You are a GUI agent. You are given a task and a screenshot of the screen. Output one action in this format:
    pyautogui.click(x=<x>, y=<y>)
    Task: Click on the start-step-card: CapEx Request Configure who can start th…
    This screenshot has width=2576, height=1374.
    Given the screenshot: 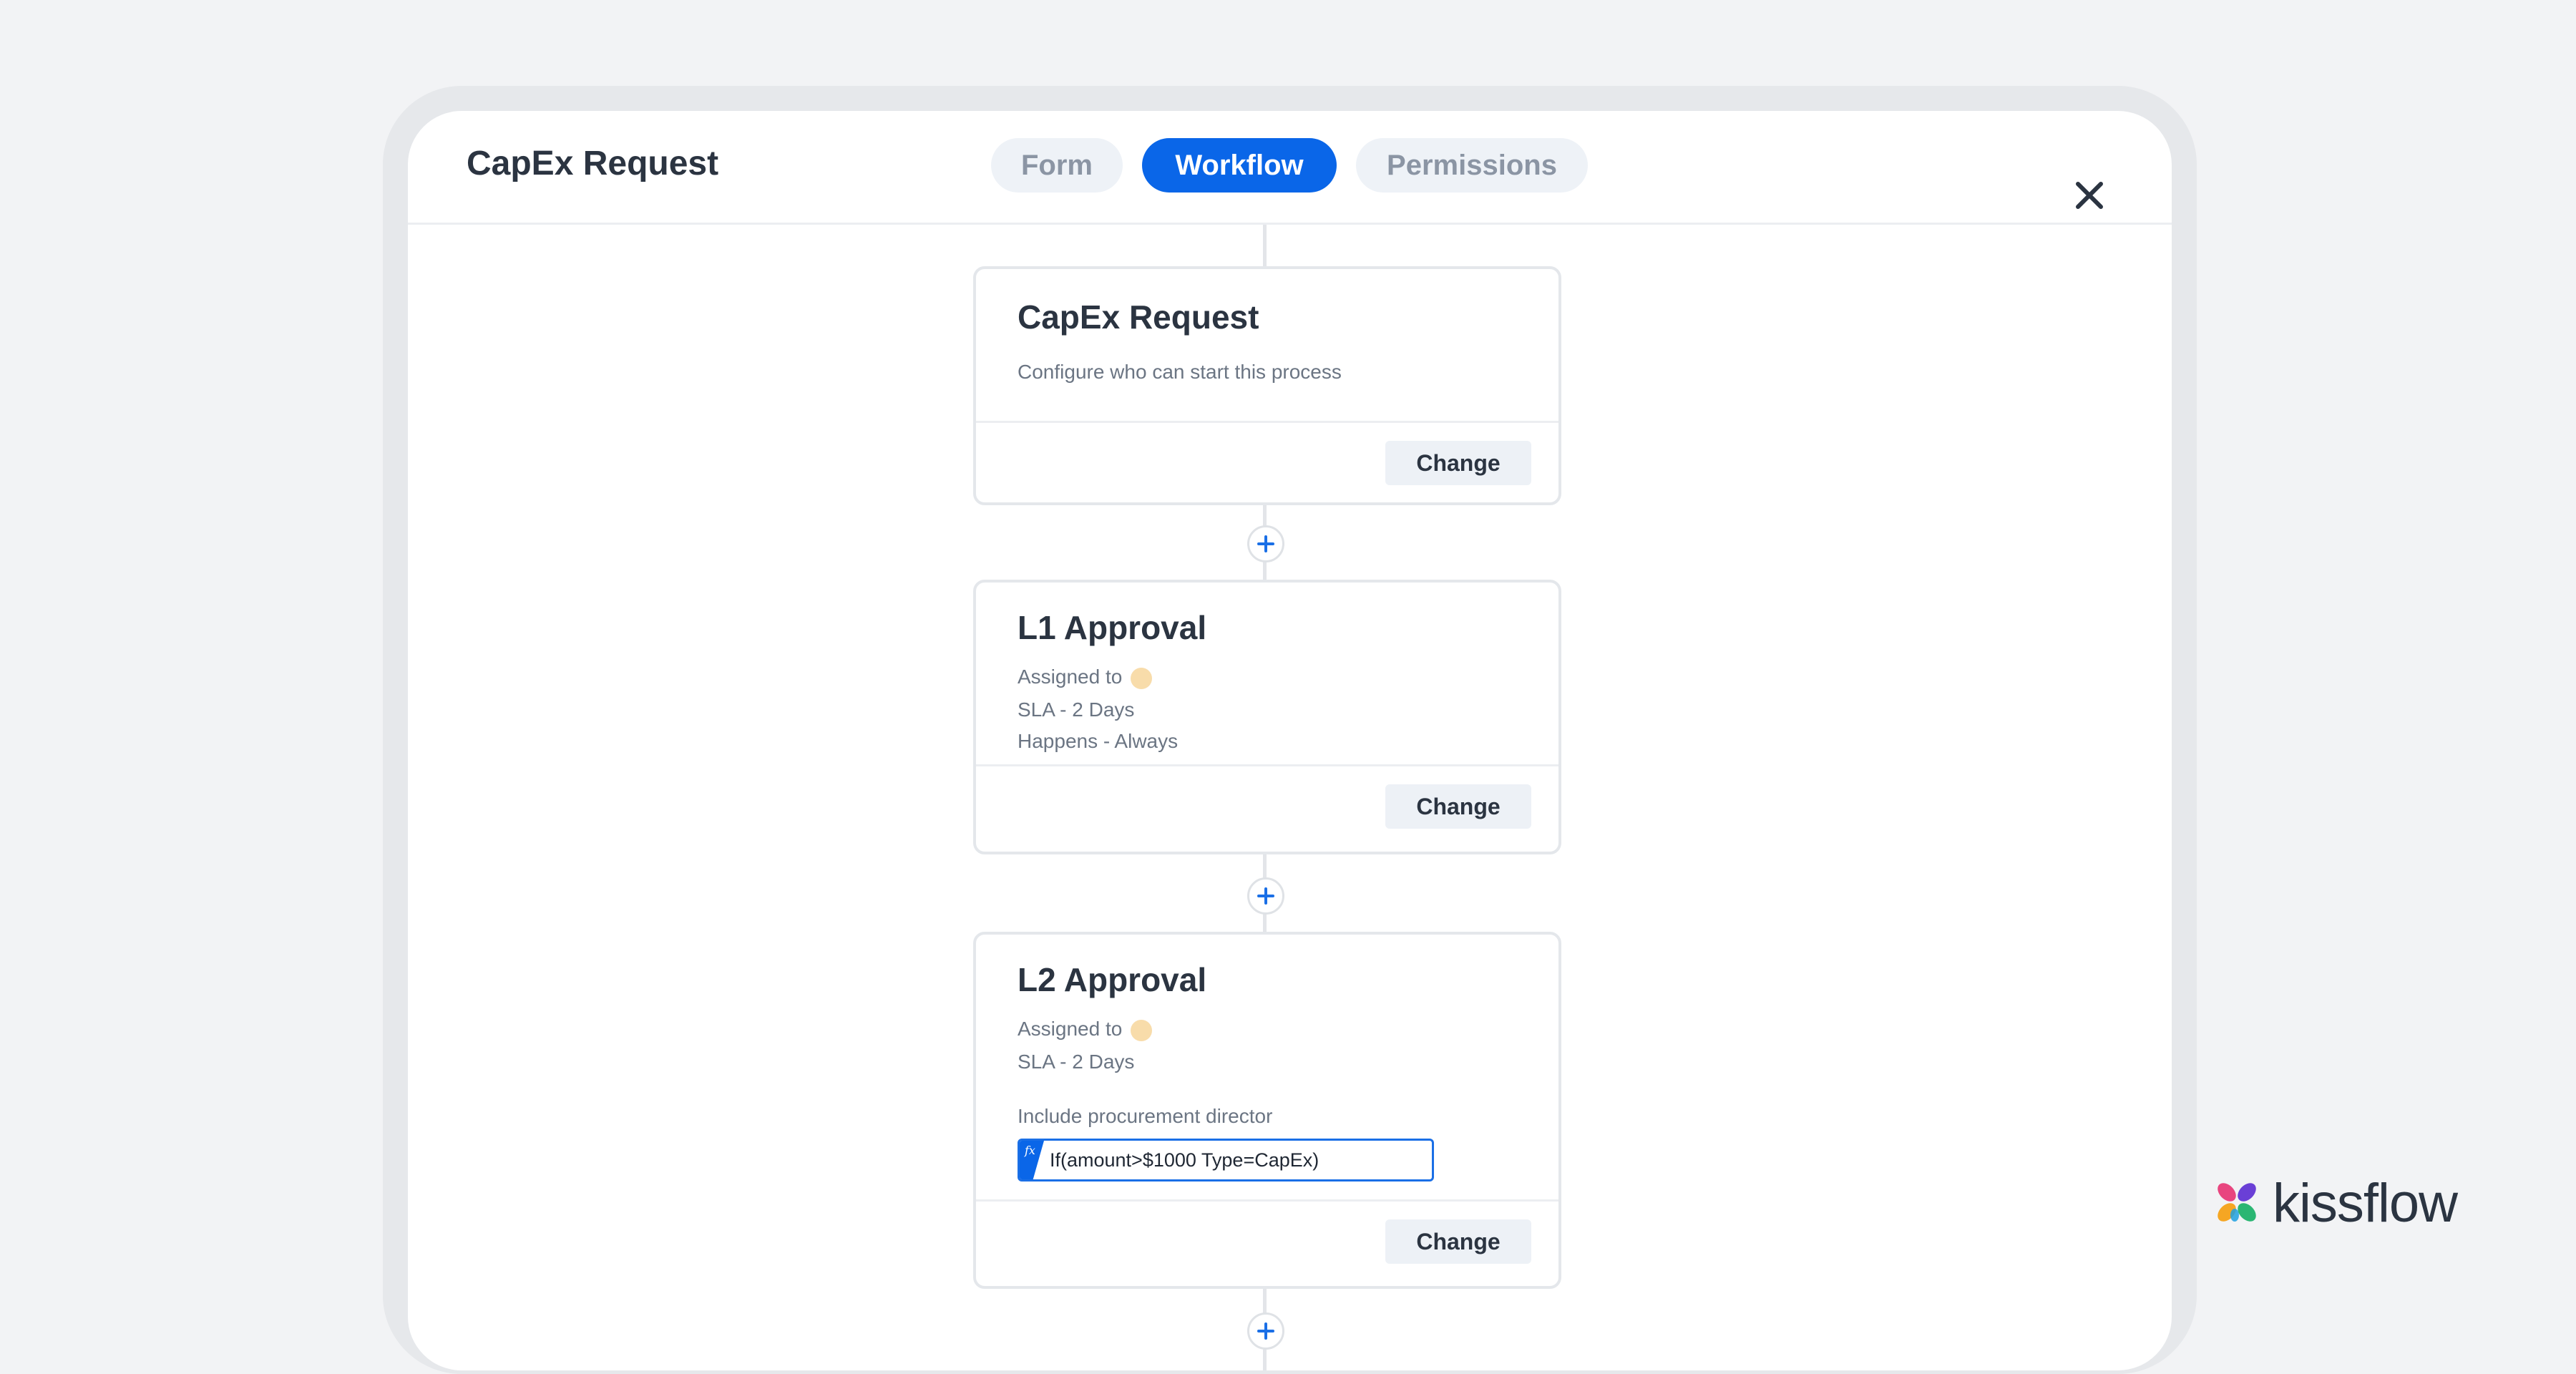 What is the action you would take?
    pyautogui.click(x=1267, y=385)
    